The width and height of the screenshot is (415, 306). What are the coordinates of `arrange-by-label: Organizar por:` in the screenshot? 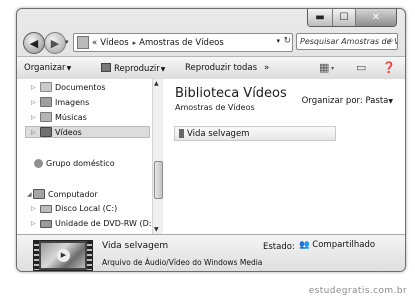 It's located at (332, 101).